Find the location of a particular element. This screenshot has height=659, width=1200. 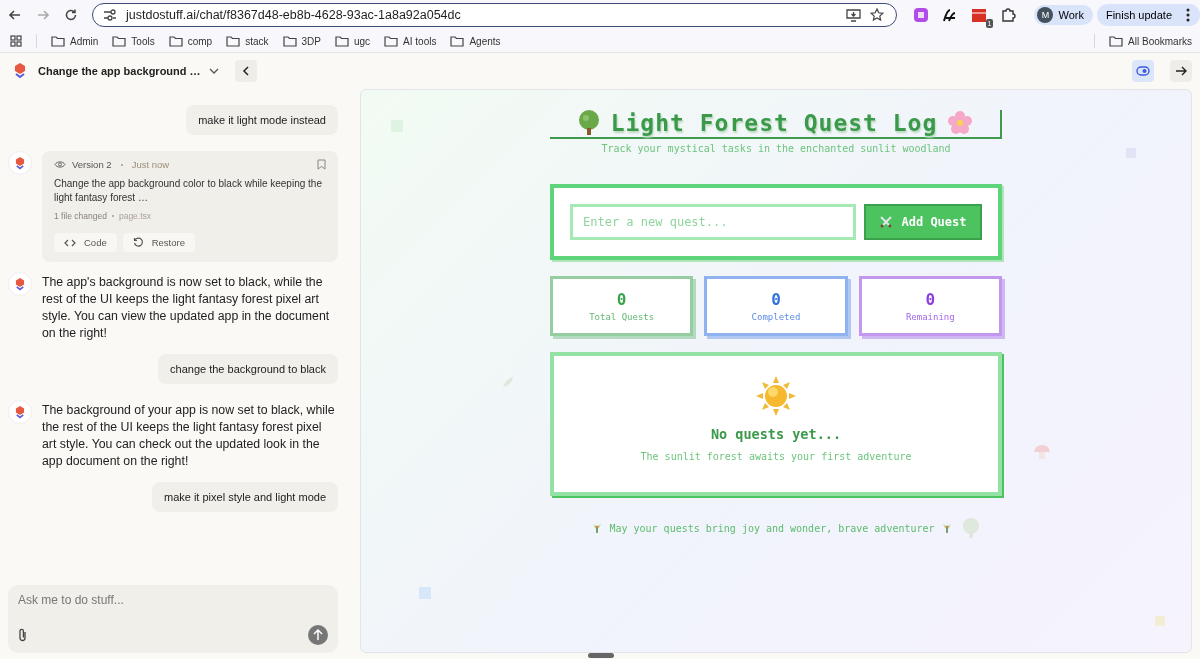

install-icon is located at coordinates (854, 15).